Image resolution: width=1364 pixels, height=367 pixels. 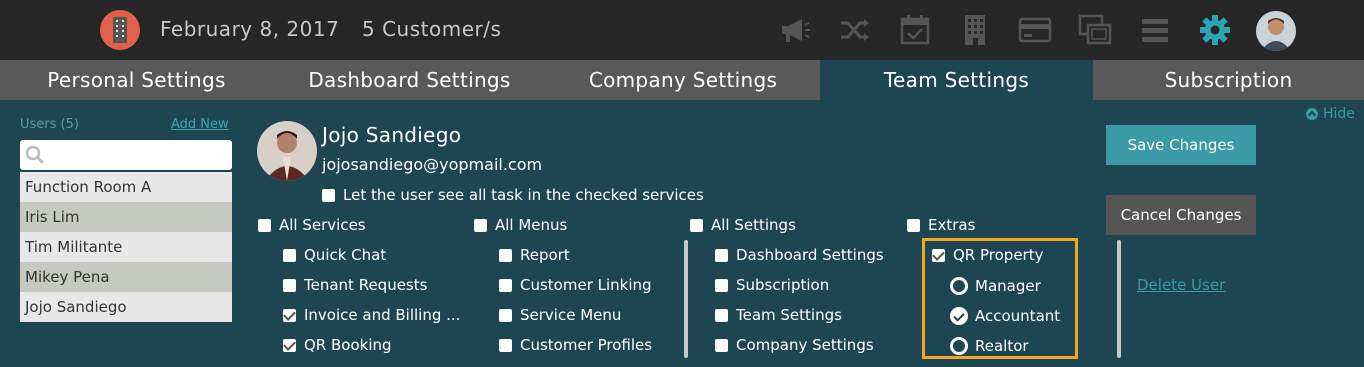 What do you see at coordinates (200, 124) in the screenshot?
I see `add-new-link: Add New` at bounding box center [200, 124].